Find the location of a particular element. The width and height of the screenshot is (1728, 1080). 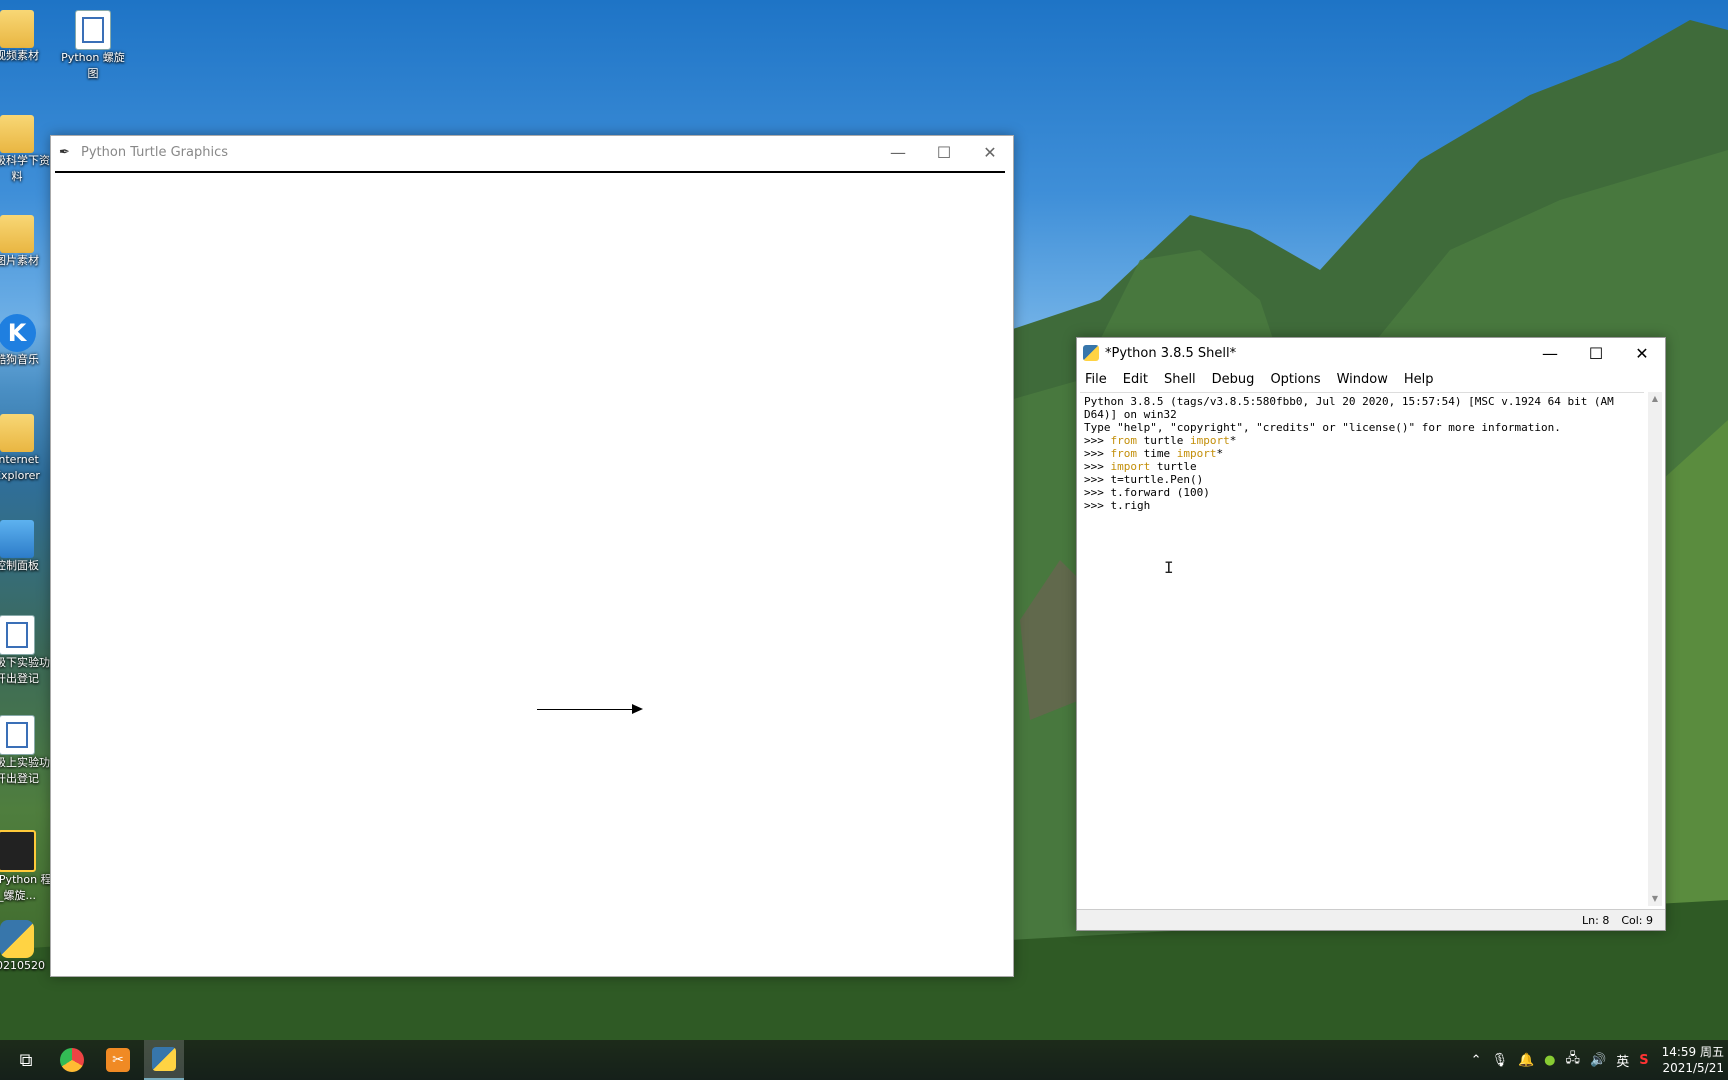

turtle-window-titlebar: ✒ Python Turtle Graphics — ☐ ✕ is located at coordinates (532, 152).